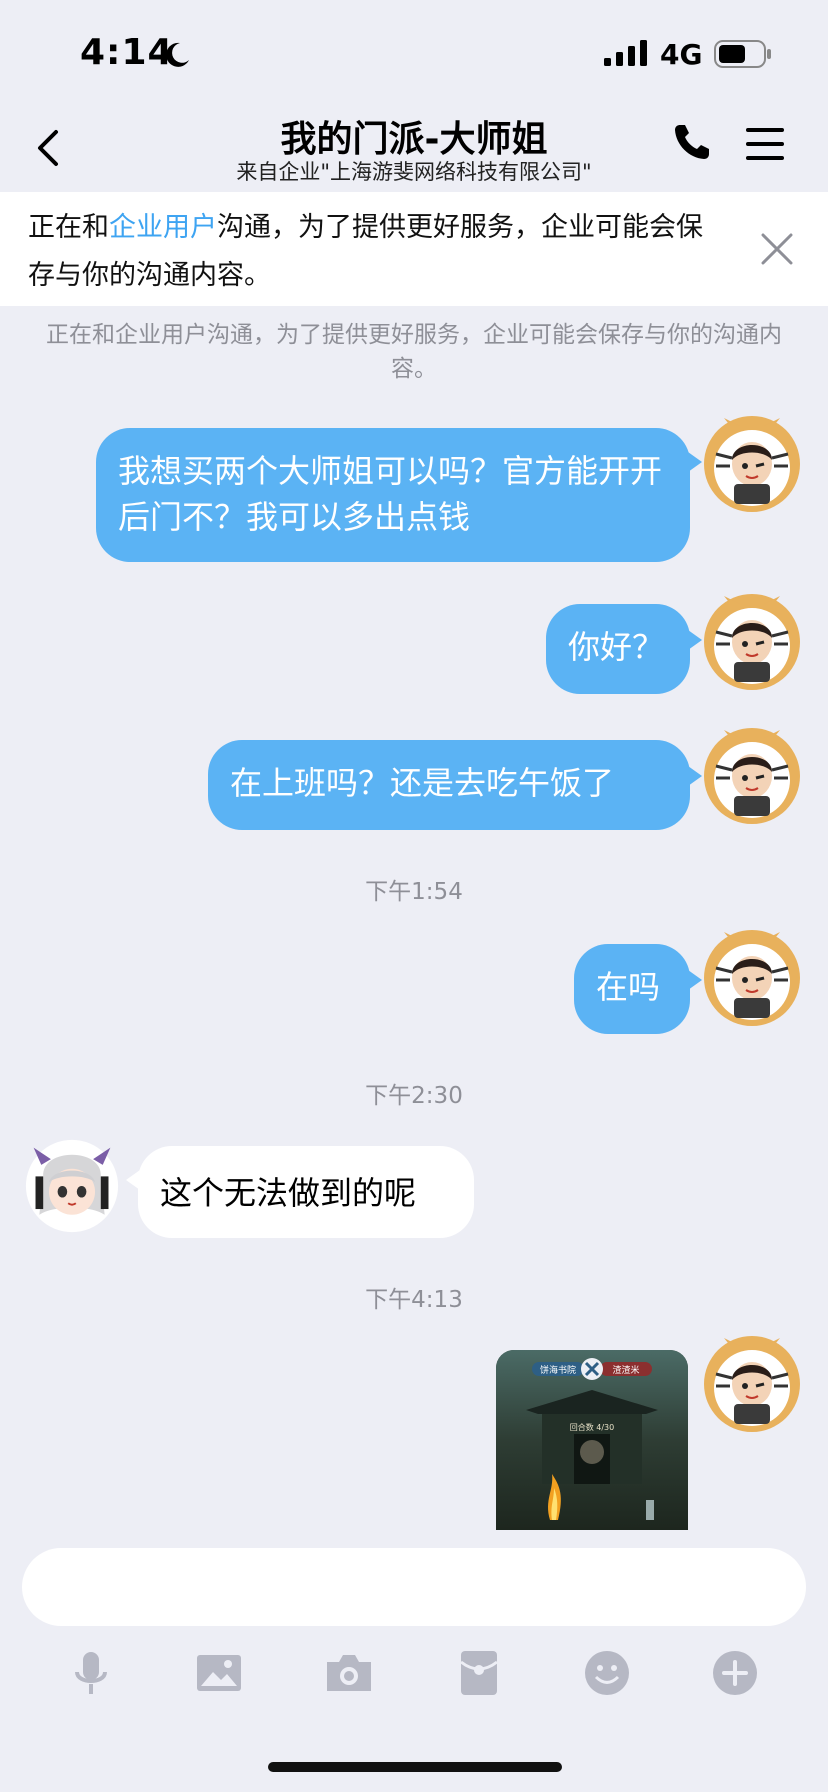  What do you see at coordinates (72, 1186) in the screenshot?
I see `agent-avatar` at bounding box center [72, 1186].